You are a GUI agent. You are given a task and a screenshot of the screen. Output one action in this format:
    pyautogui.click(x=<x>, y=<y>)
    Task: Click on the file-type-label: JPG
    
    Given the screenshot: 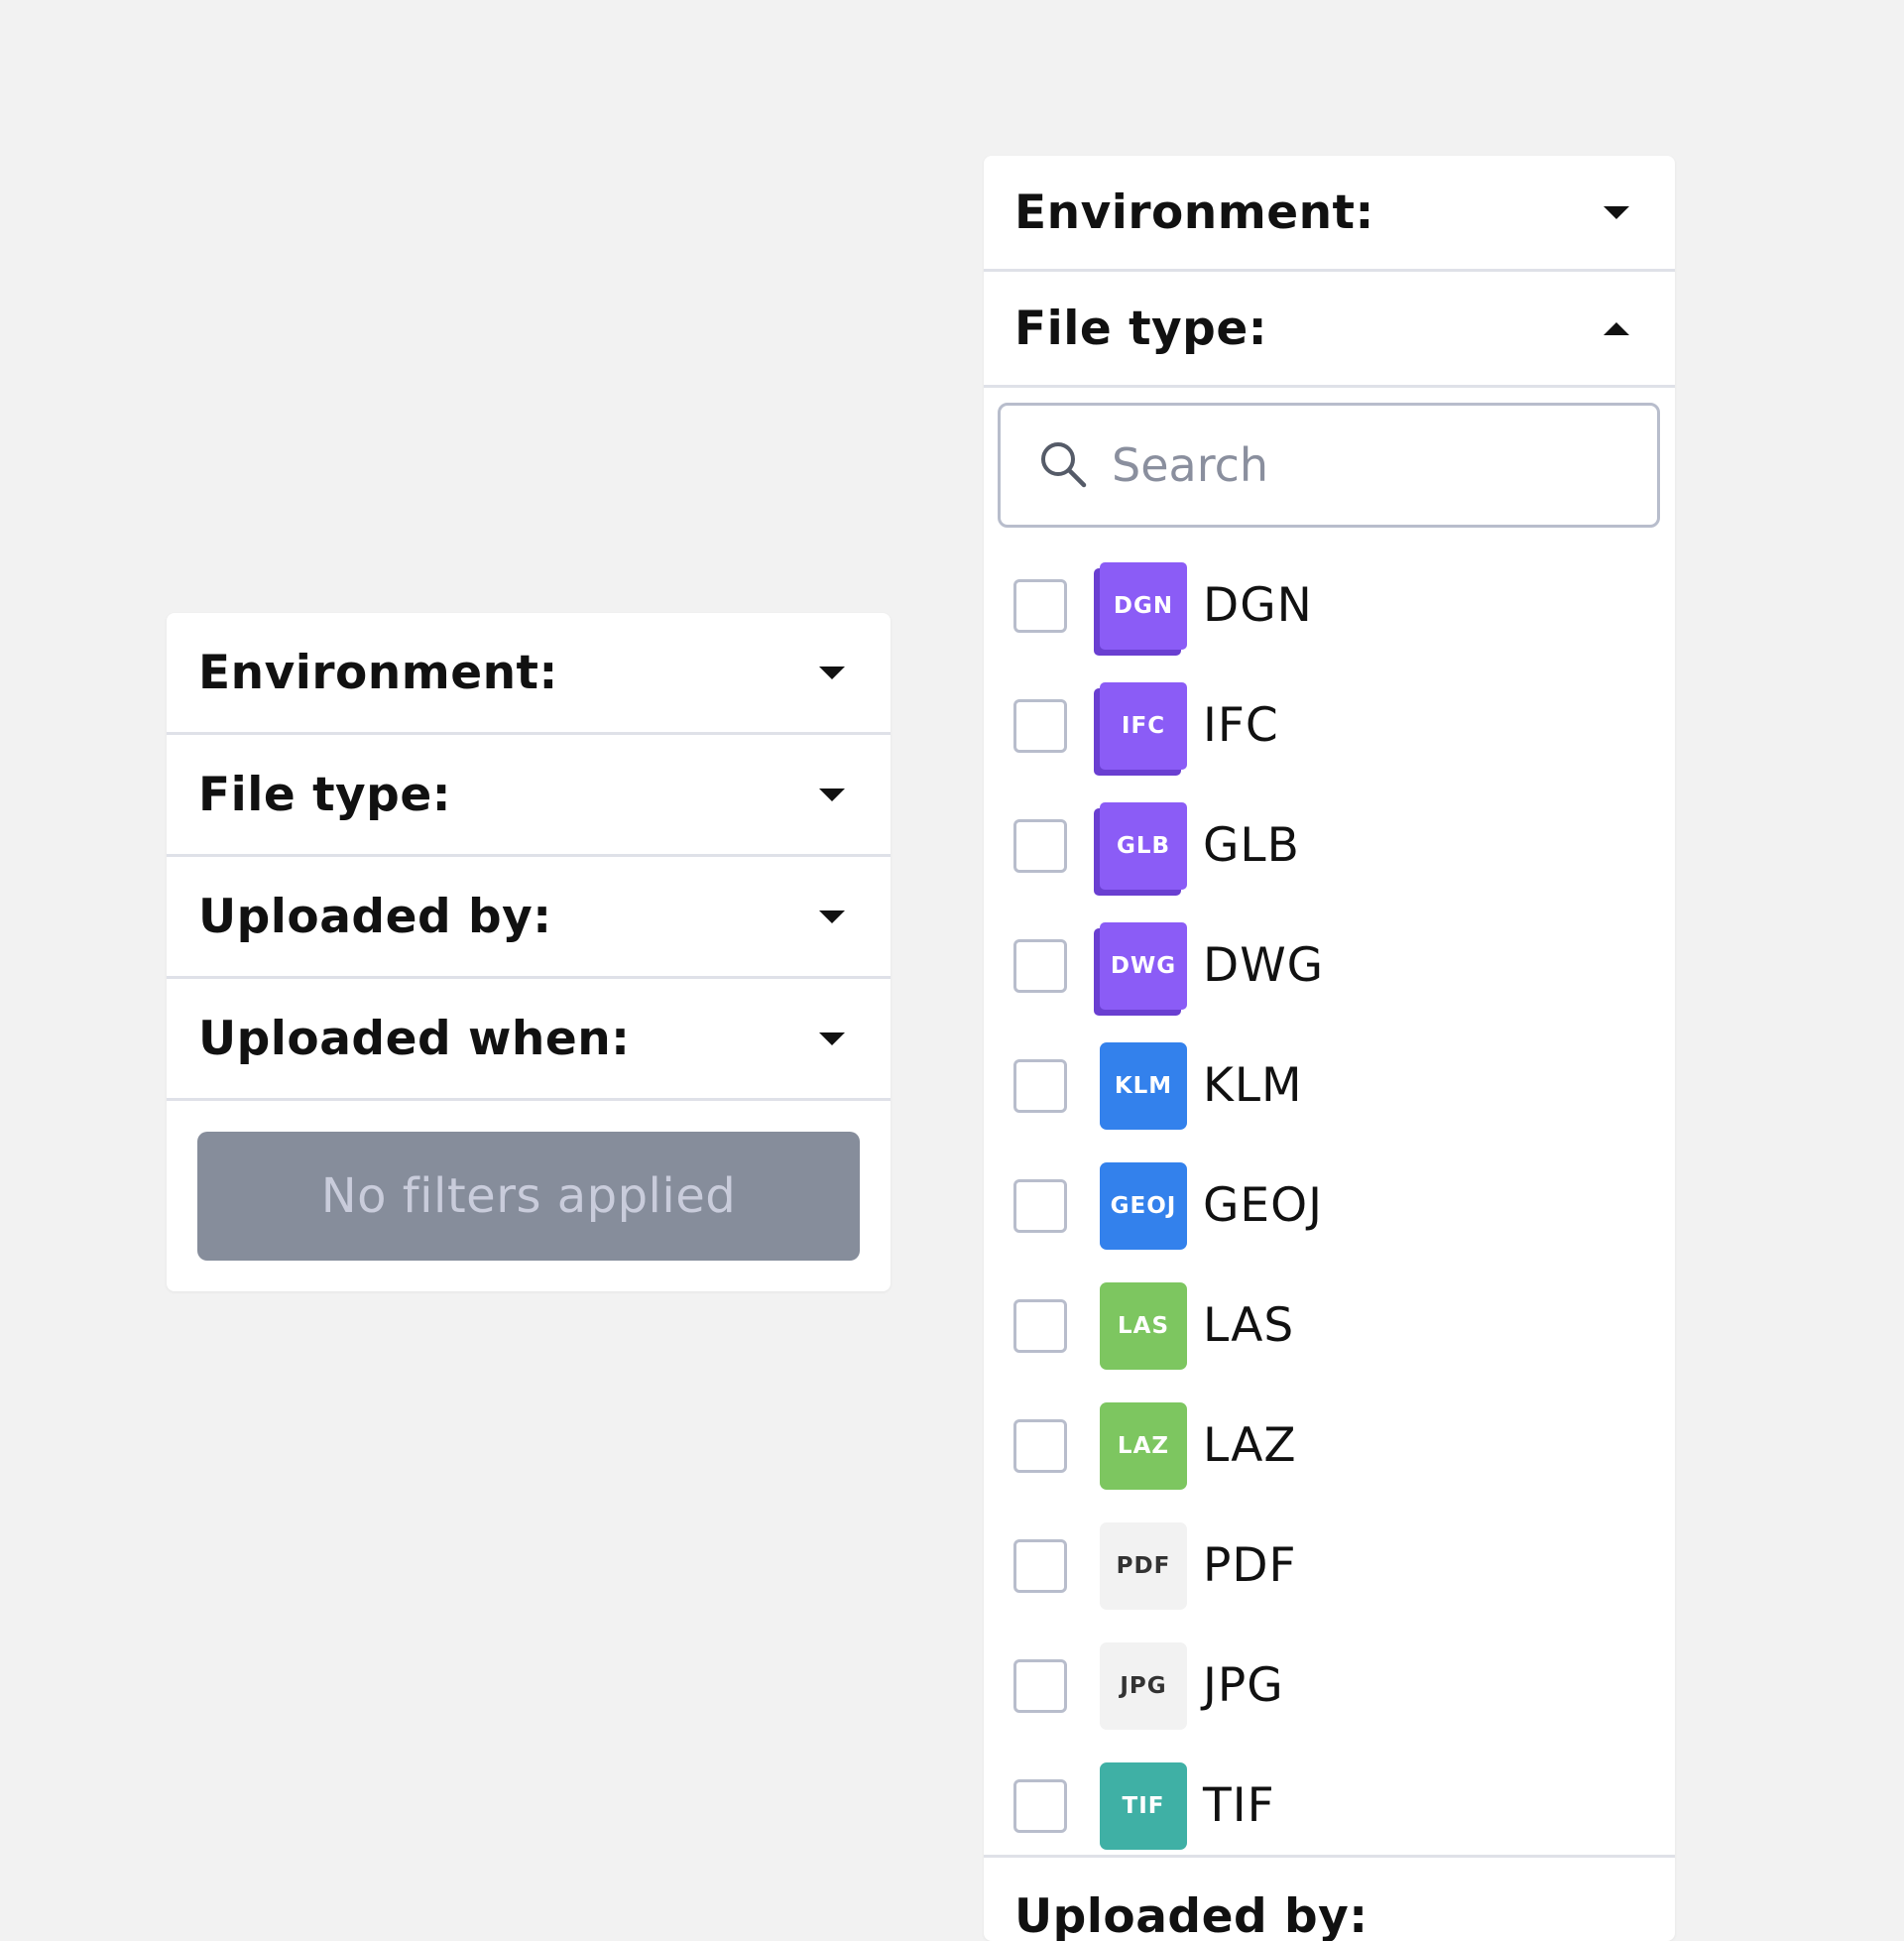 What is the action you would take?
    pyautogui.click(x=1243, y=1685)
    